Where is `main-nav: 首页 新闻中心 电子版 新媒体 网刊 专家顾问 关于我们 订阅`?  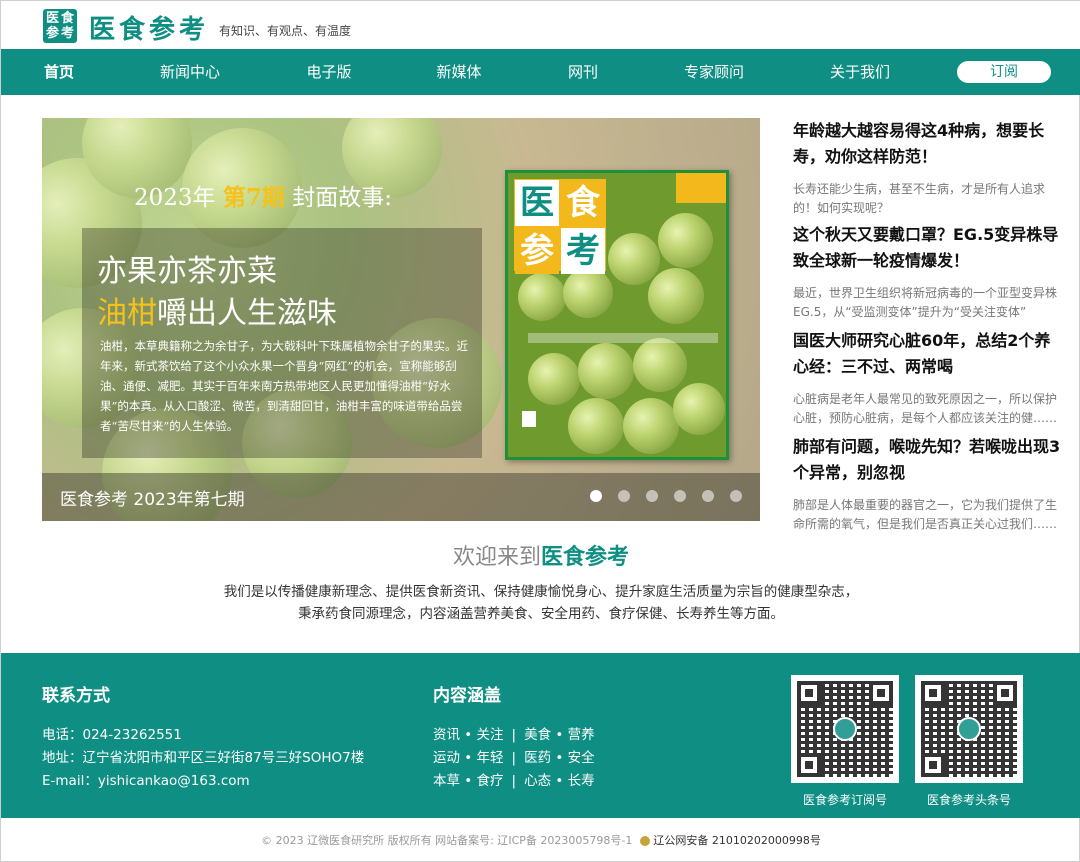 main-nav: 首页 新闻中心 电子版 新媒体 网刊 专家顾问 关于我们 订阅 is located at coordinates (540, 72).